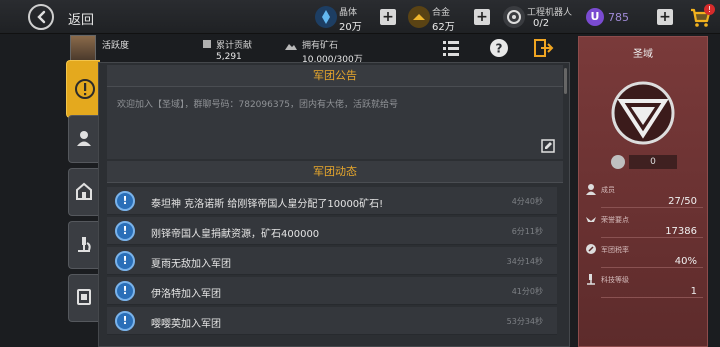  What do you see at coordinates (388, 17) in the screenshot?
I see `add-crystal-button: +` at bounding box center [388, 17].